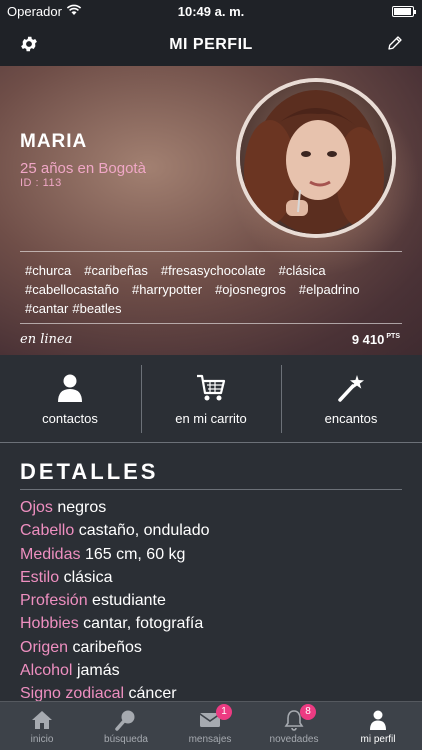 The width and height of the screenshot is (422, 750). What do you see at coordinates (211, 387) in the screenshot?
I see `cart-icon` at bounding box center [211, 387].